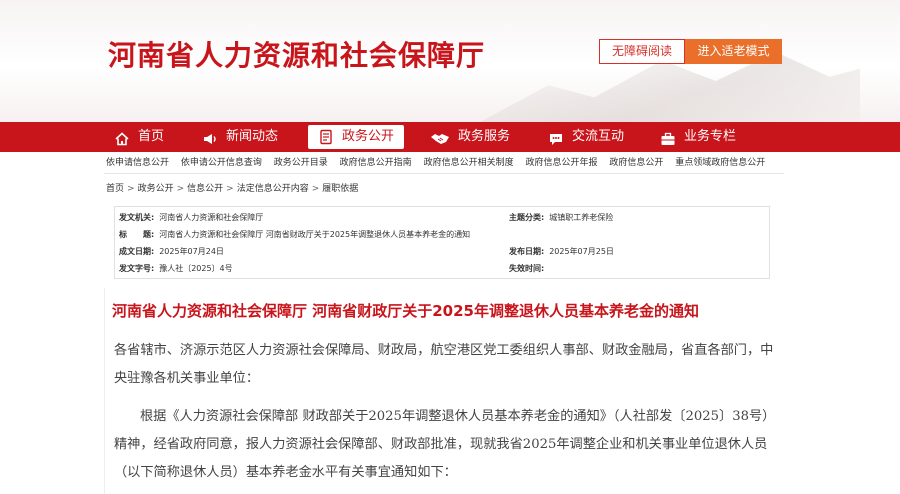 This screenshot has width=900, height=494. What do you see at coordinates (368, 136) in the screenshot?
I see `nav-item-label: 政务公开` at bounding box center [368, 136].